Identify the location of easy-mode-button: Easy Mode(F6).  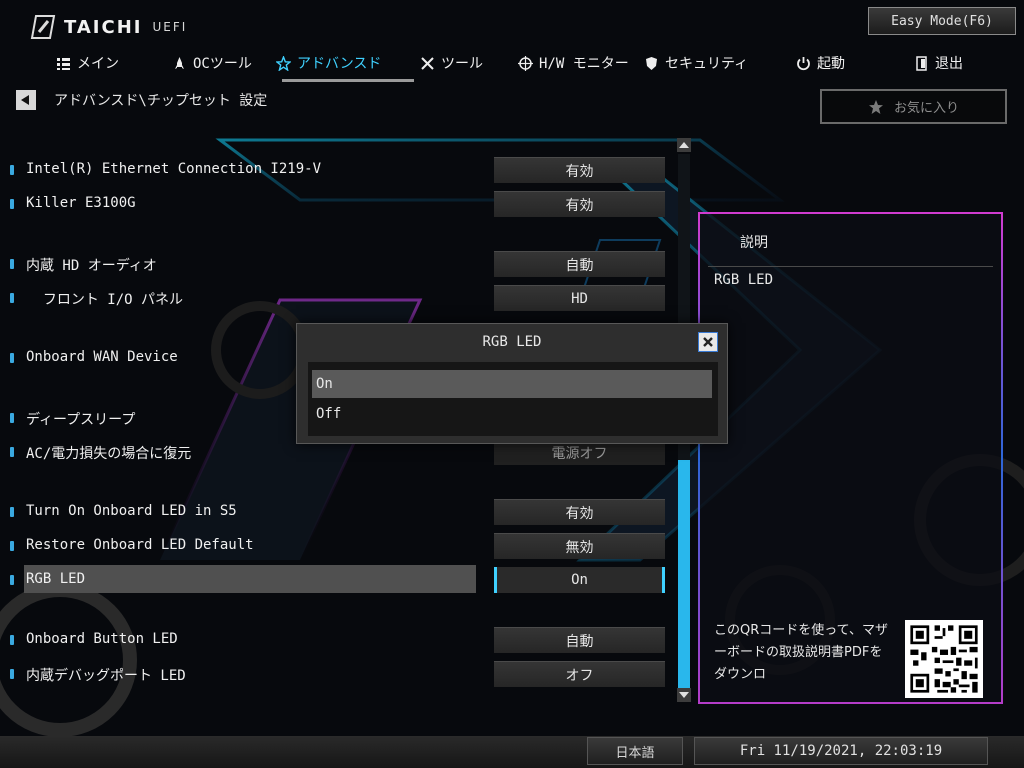
(942, 21).